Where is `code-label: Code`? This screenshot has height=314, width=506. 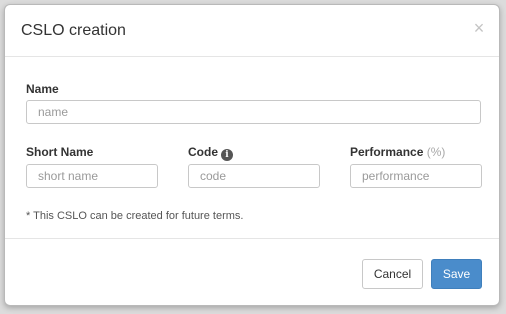 code-label: Code is located at coordinates (203, 152).